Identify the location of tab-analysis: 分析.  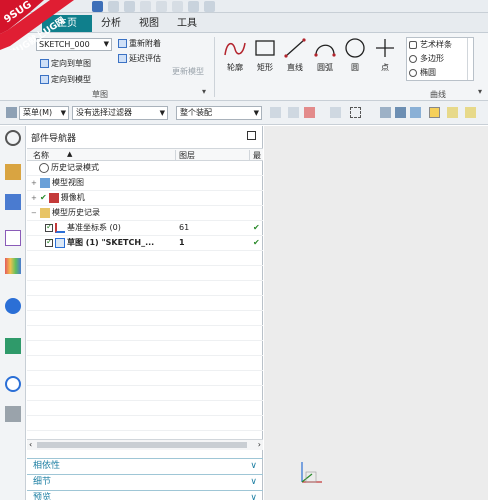
(111, 23).